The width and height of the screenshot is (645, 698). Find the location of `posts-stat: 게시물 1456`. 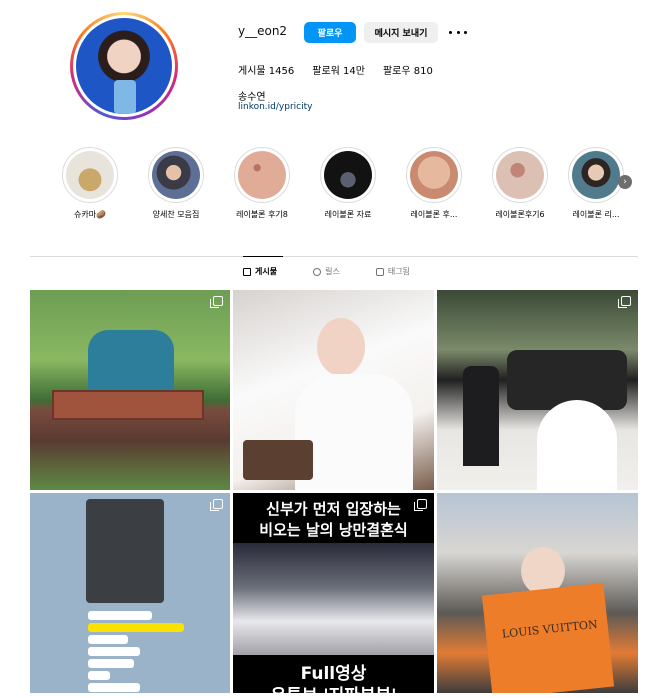

posts-stat: 게시물 1456 is located at coordinates (266, 69).